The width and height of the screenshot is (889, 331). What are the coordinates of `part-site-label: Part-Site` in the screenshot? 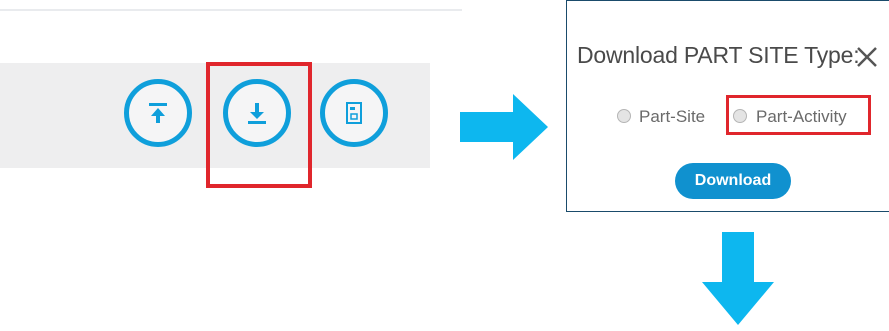 It's located at (672, 117).